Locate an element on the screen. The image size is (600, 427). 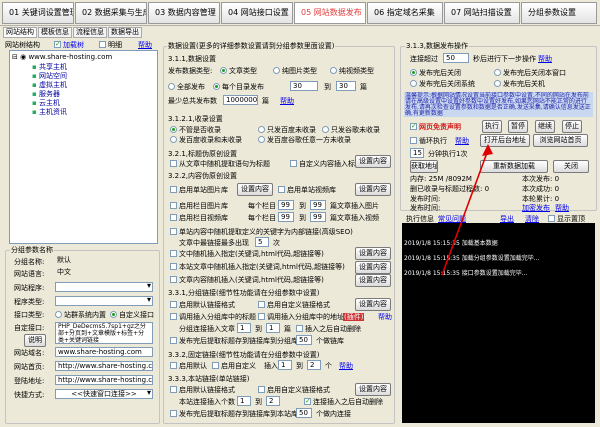
group-custom-checkbox is located at coordinates (261, 304).